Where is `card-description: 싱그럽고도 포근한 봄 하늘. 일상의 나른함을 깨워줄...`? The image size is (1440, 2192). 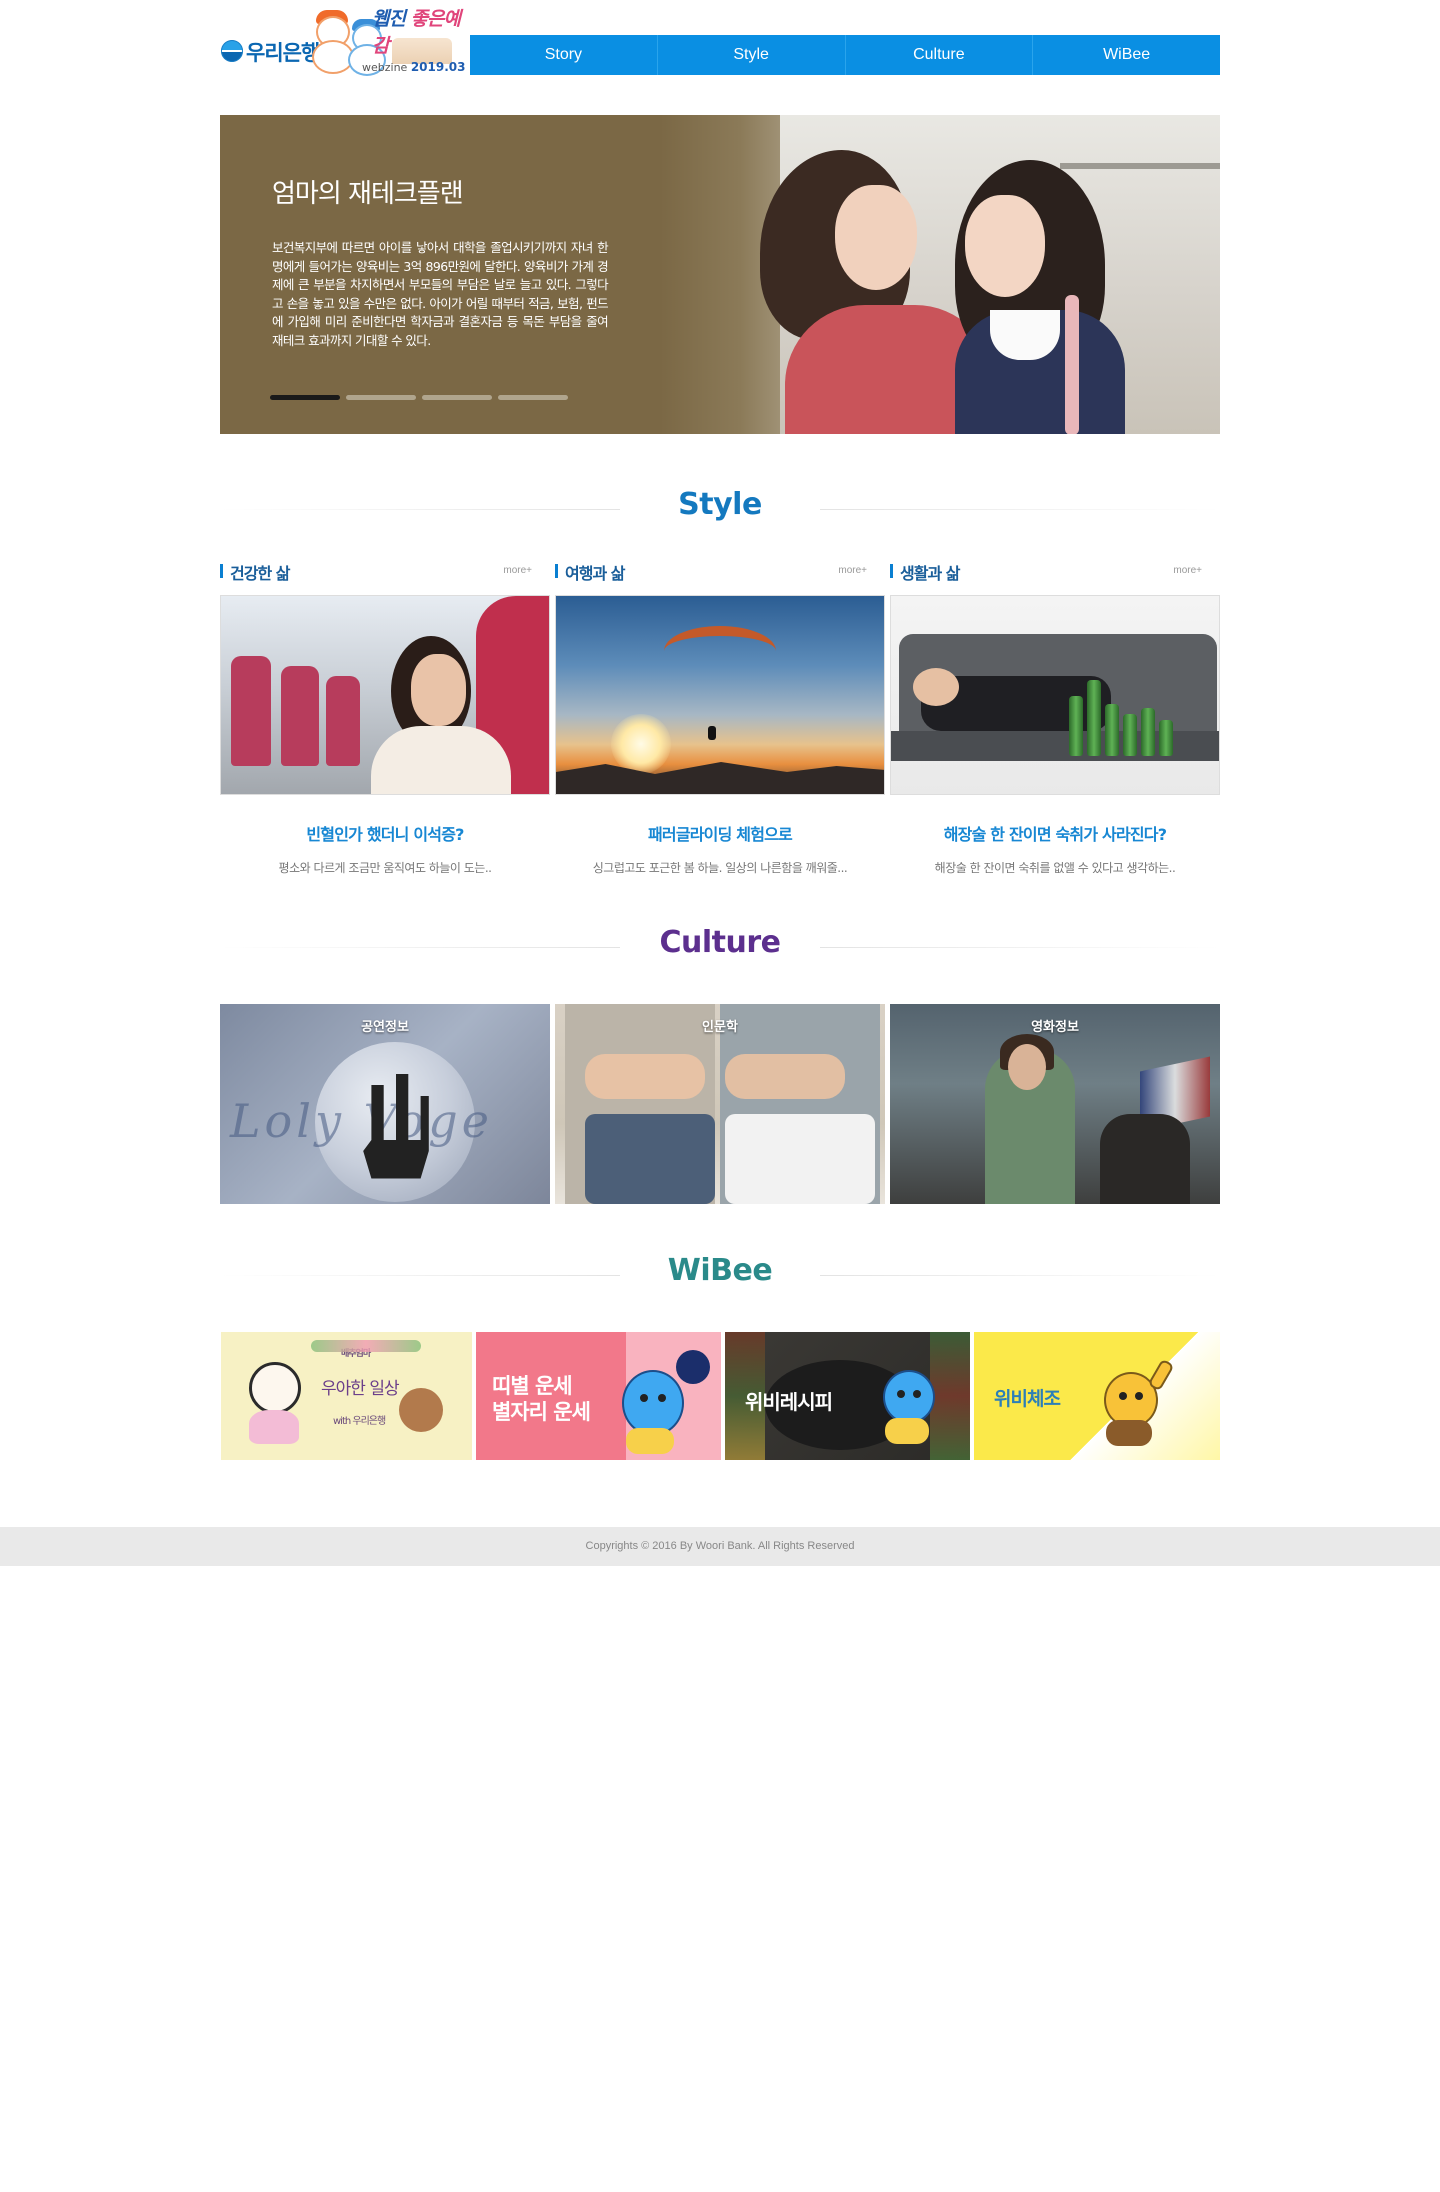
card-description: 싱그럽고도 포근한 봄 하늘. 일상의 나른함을 깨워줄... is located at coordinates (720, 868).